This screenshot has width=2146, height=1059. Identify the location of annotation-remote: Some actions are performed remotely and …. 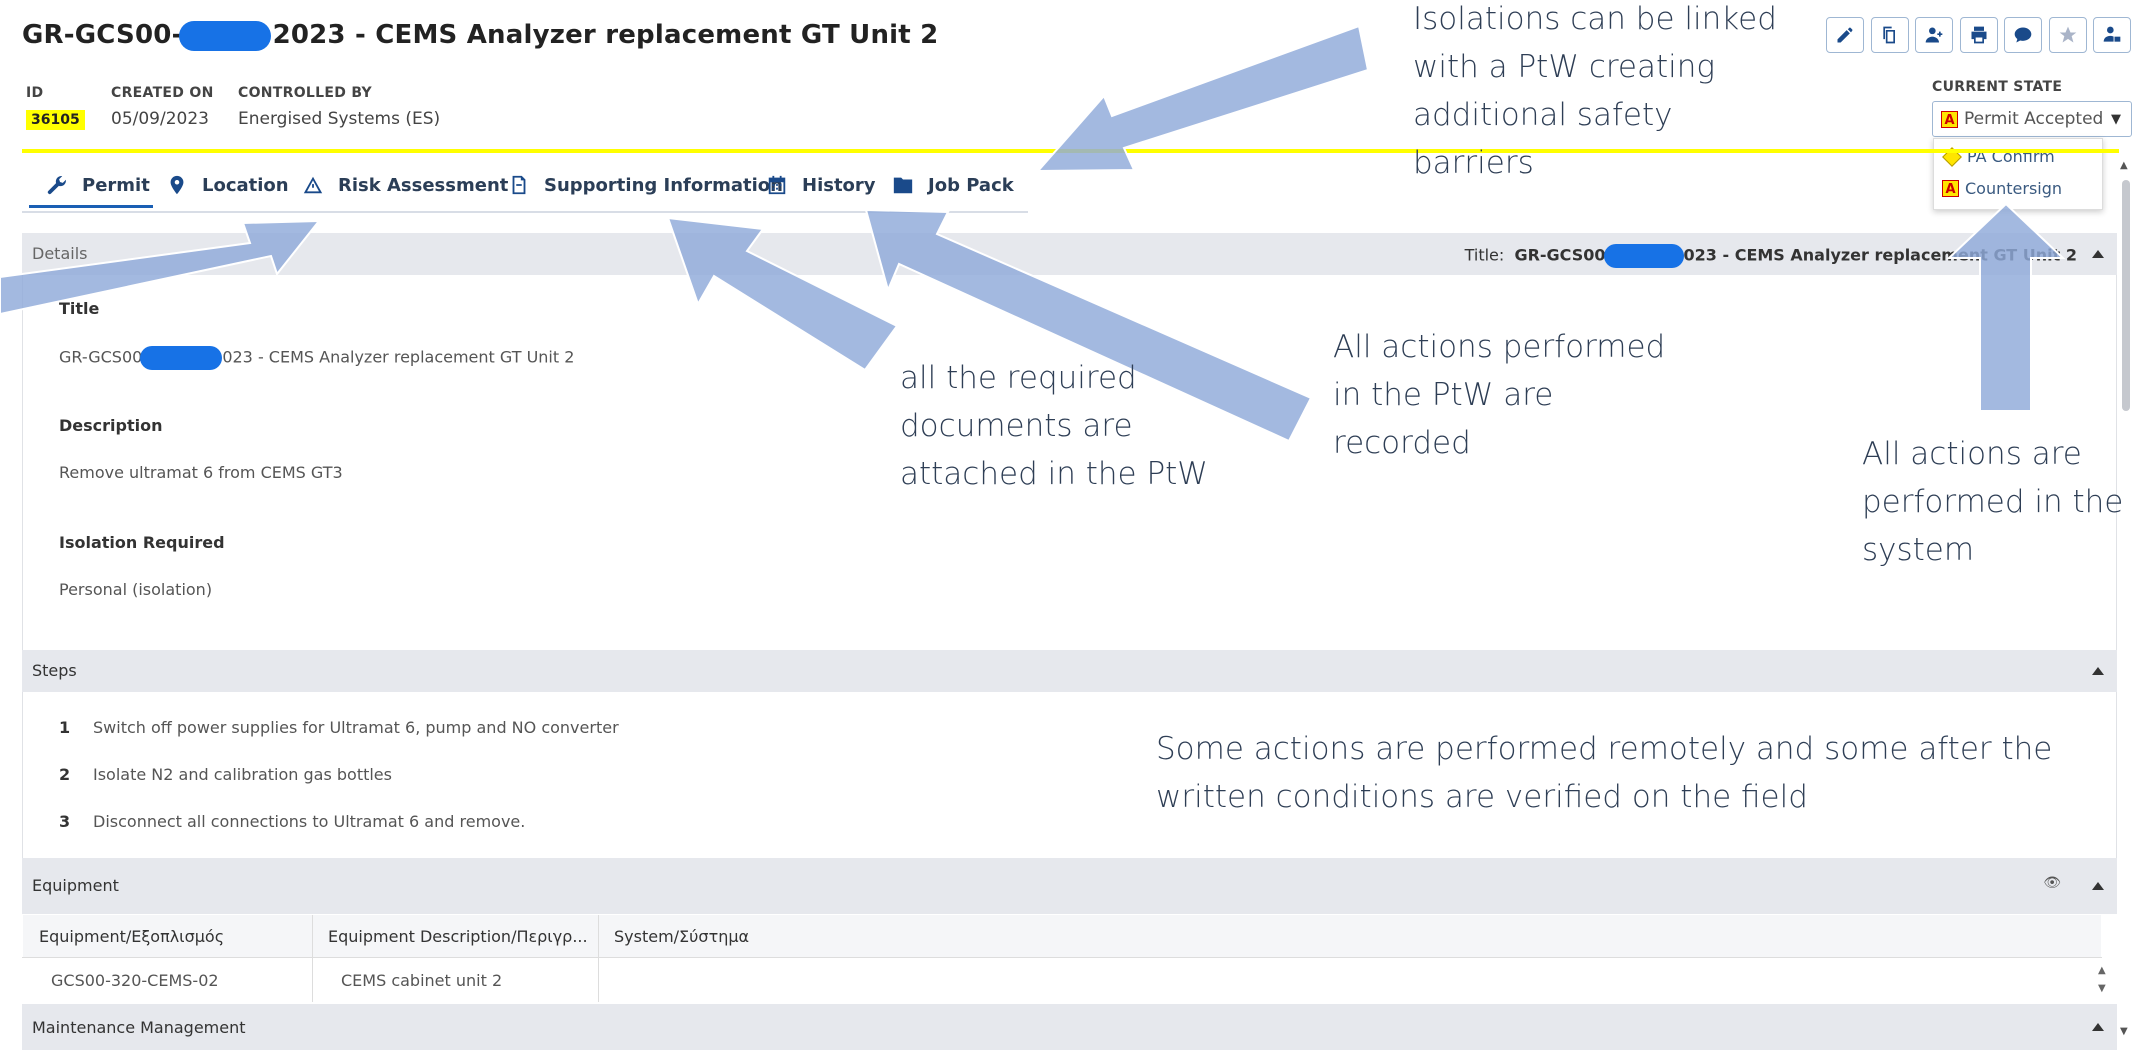
(1604, 773).